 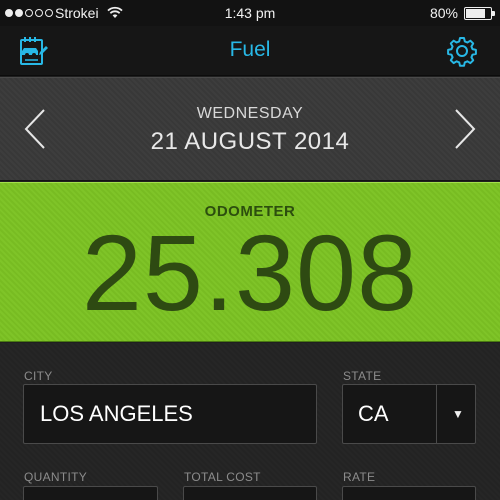 What do you see at coordinates (359, 477) in the screenshot?
I see `rate-label: RATE` at bounding box center [359, 477].